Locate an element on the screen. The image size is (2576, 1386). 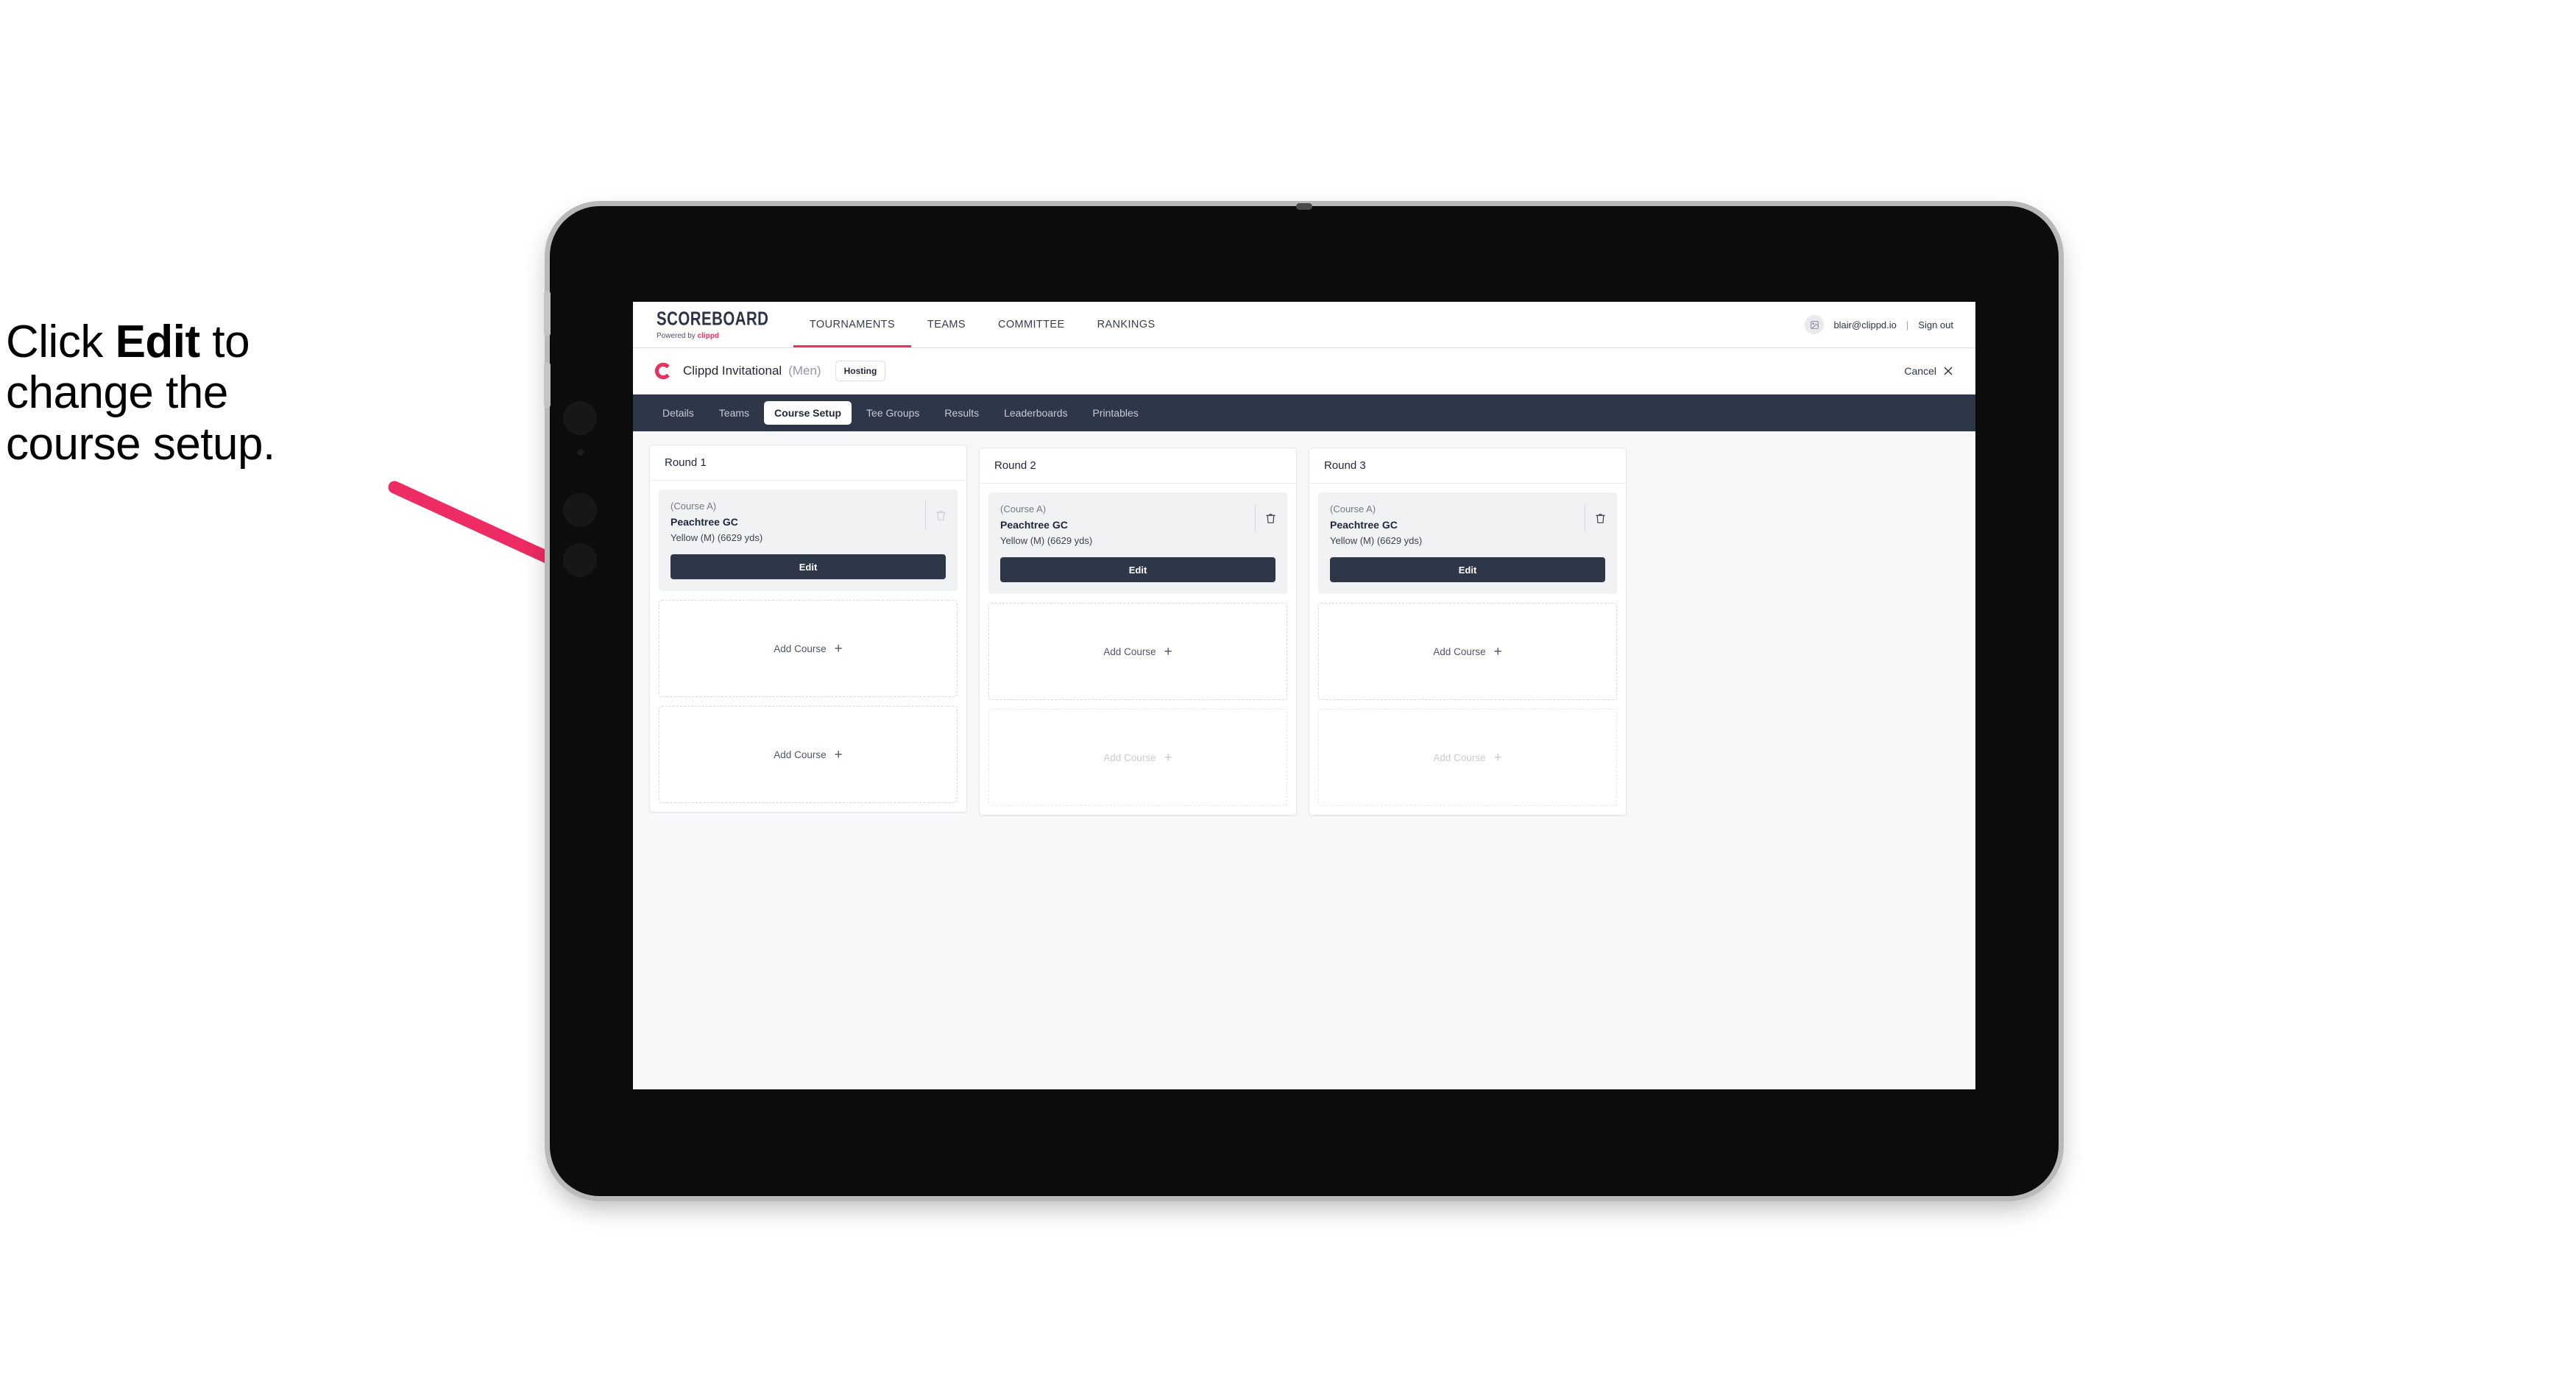
cancel-label: Cancel is located at coordinates (1920, 371).